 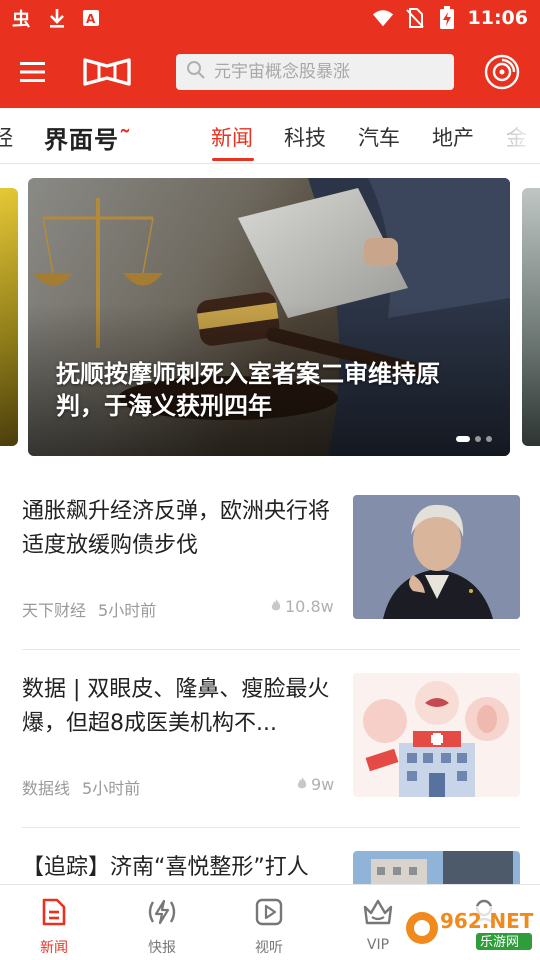 What do you see at coordinates (54, 610) in the screenshot?
I see `news-source: 天下财经` at bounding box center [54, 610].